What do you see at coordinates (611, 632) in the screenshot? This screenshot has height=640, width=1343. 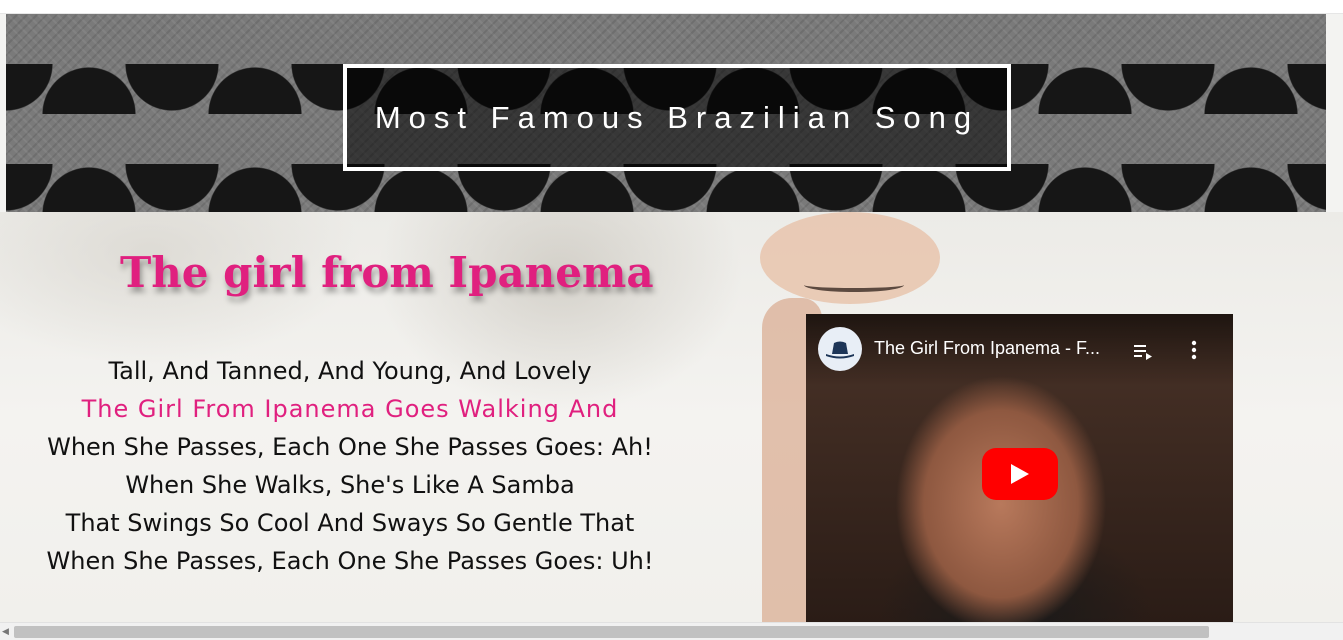 I see `scrollbar-thumb` at bounding box center [611, 632].